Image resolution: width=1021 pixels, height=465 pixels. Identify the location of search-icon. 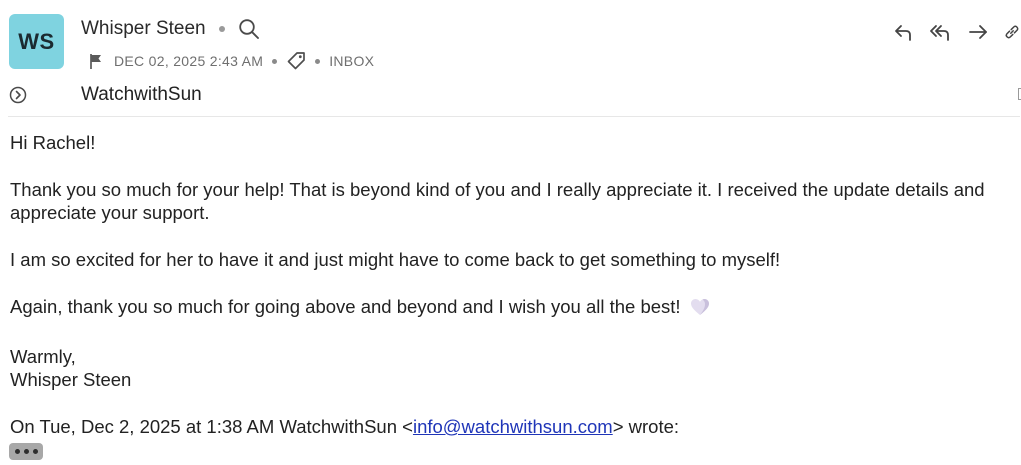
(249, 29).